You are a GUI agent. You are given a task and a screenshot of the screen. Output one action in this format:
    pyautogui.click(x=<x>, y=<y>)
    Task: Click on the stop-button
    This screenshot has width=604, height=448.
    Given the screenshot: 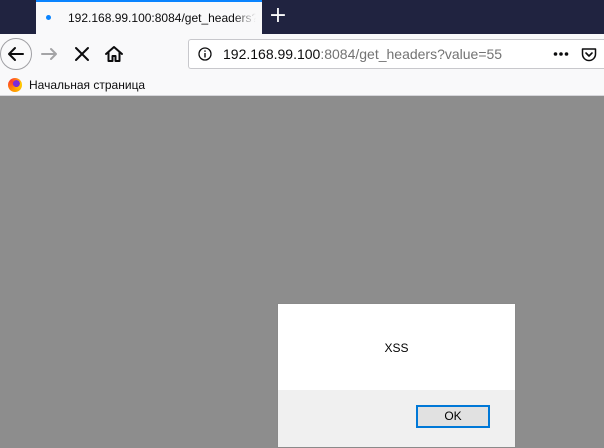 What is the action you would take?
    pyautogui.click(x=82, y=54)
    